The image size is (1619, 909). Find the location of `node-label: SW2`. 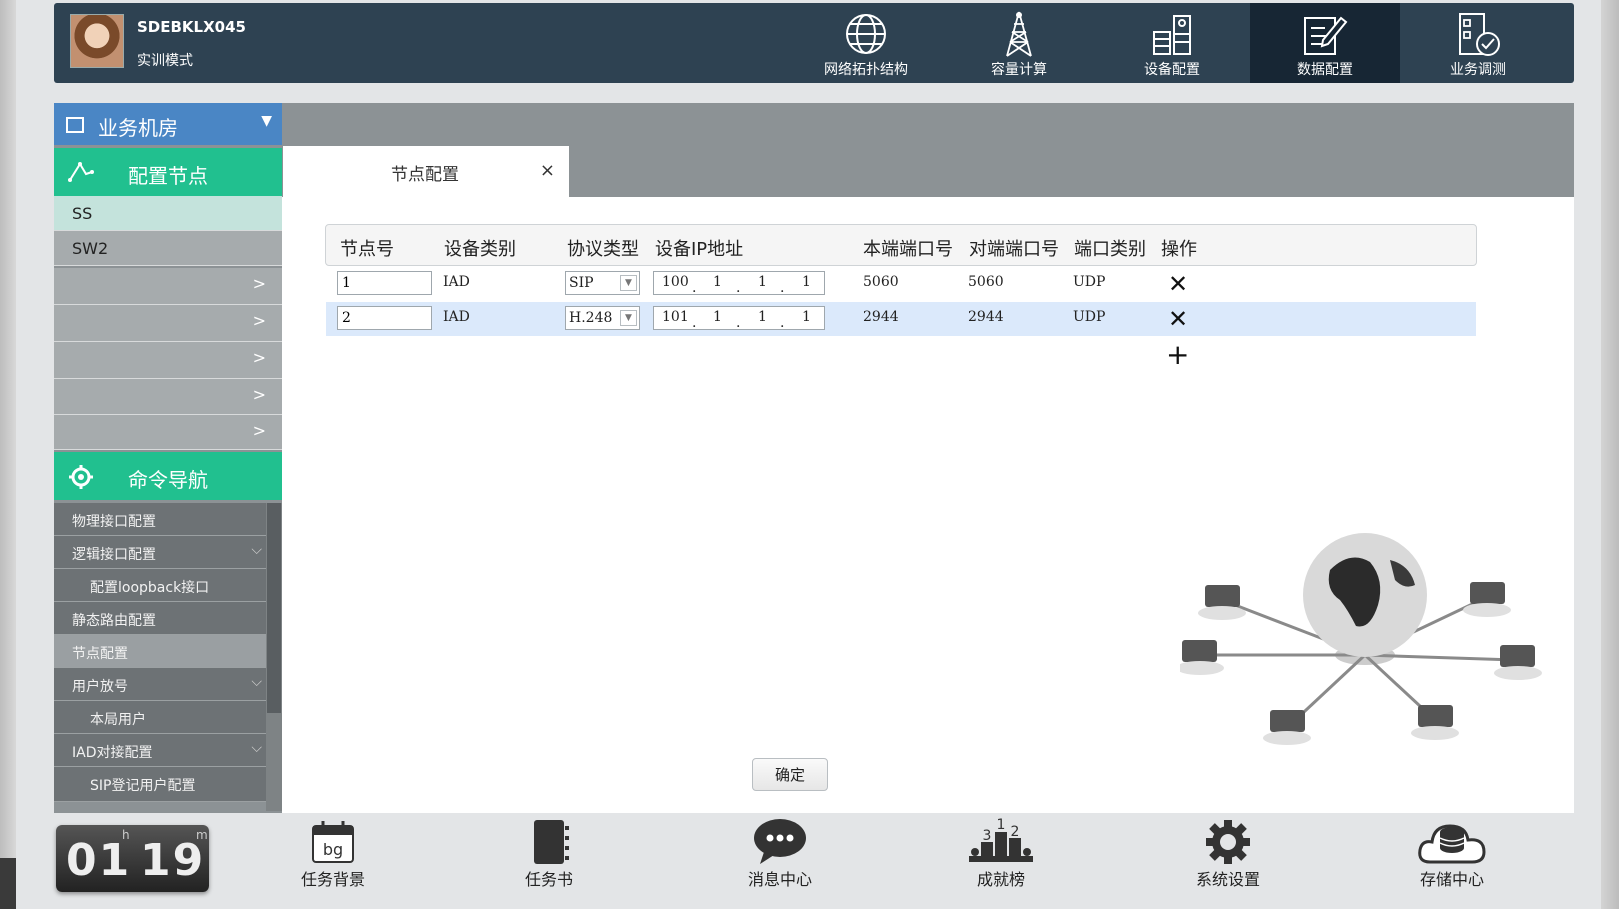

node-label: SW2 is located at coordinates (90, 248).